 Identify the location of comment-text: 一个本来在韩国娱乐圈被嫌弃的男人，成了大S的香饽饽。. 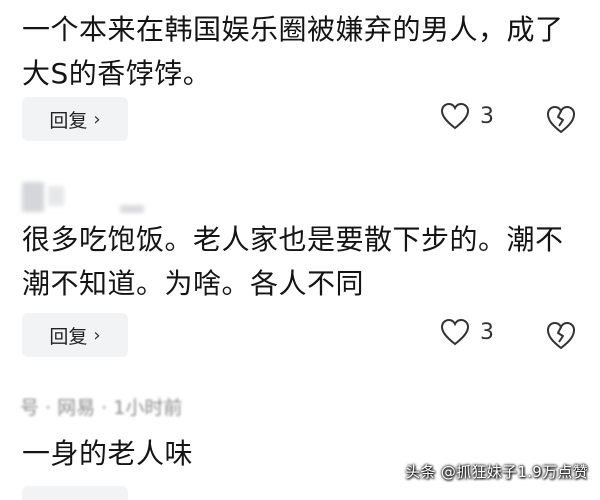
(293, 51).